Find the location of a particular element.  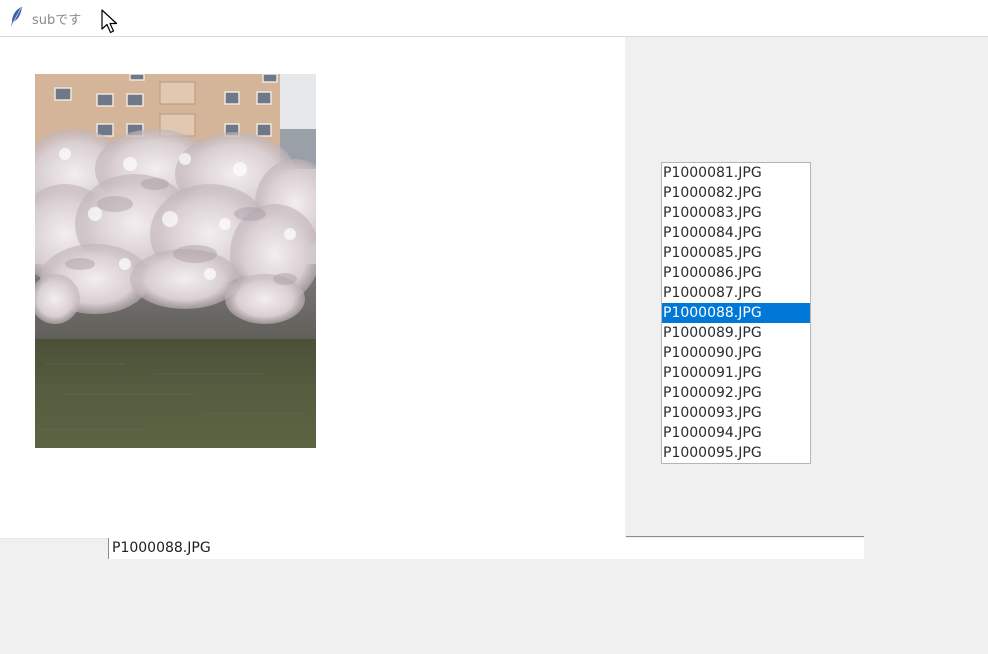

list-item: P1000083.JPG is located at coordinates (736, 213).